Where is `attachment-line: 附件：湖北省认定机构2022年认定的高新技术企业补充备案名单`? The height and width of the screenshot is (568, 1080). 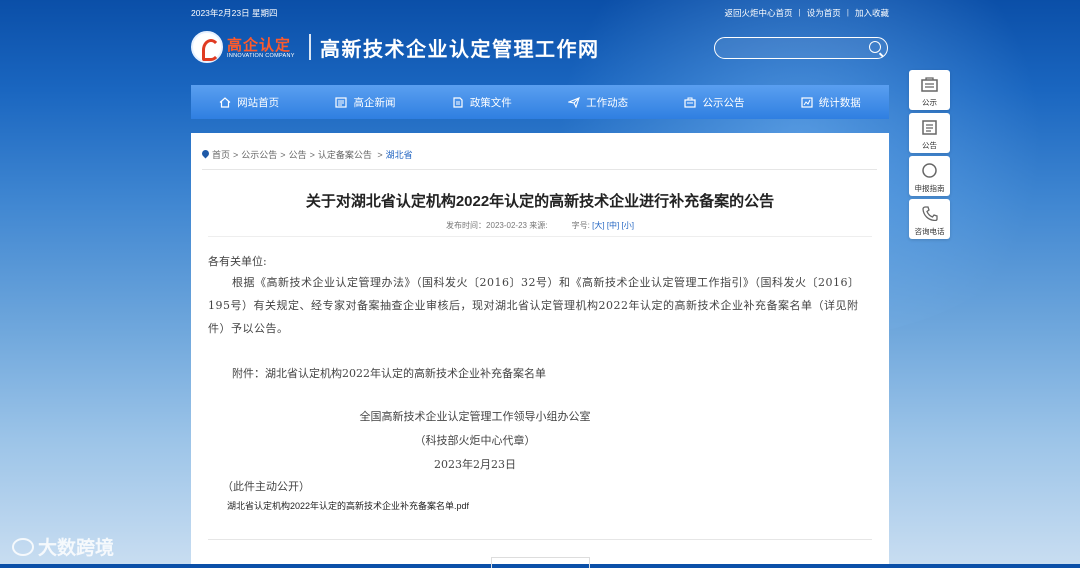
attachment-line: 附件：湖北省认定机构2022年认定的高新技术企业补充备案名单 is located at coordinates (389, 373).